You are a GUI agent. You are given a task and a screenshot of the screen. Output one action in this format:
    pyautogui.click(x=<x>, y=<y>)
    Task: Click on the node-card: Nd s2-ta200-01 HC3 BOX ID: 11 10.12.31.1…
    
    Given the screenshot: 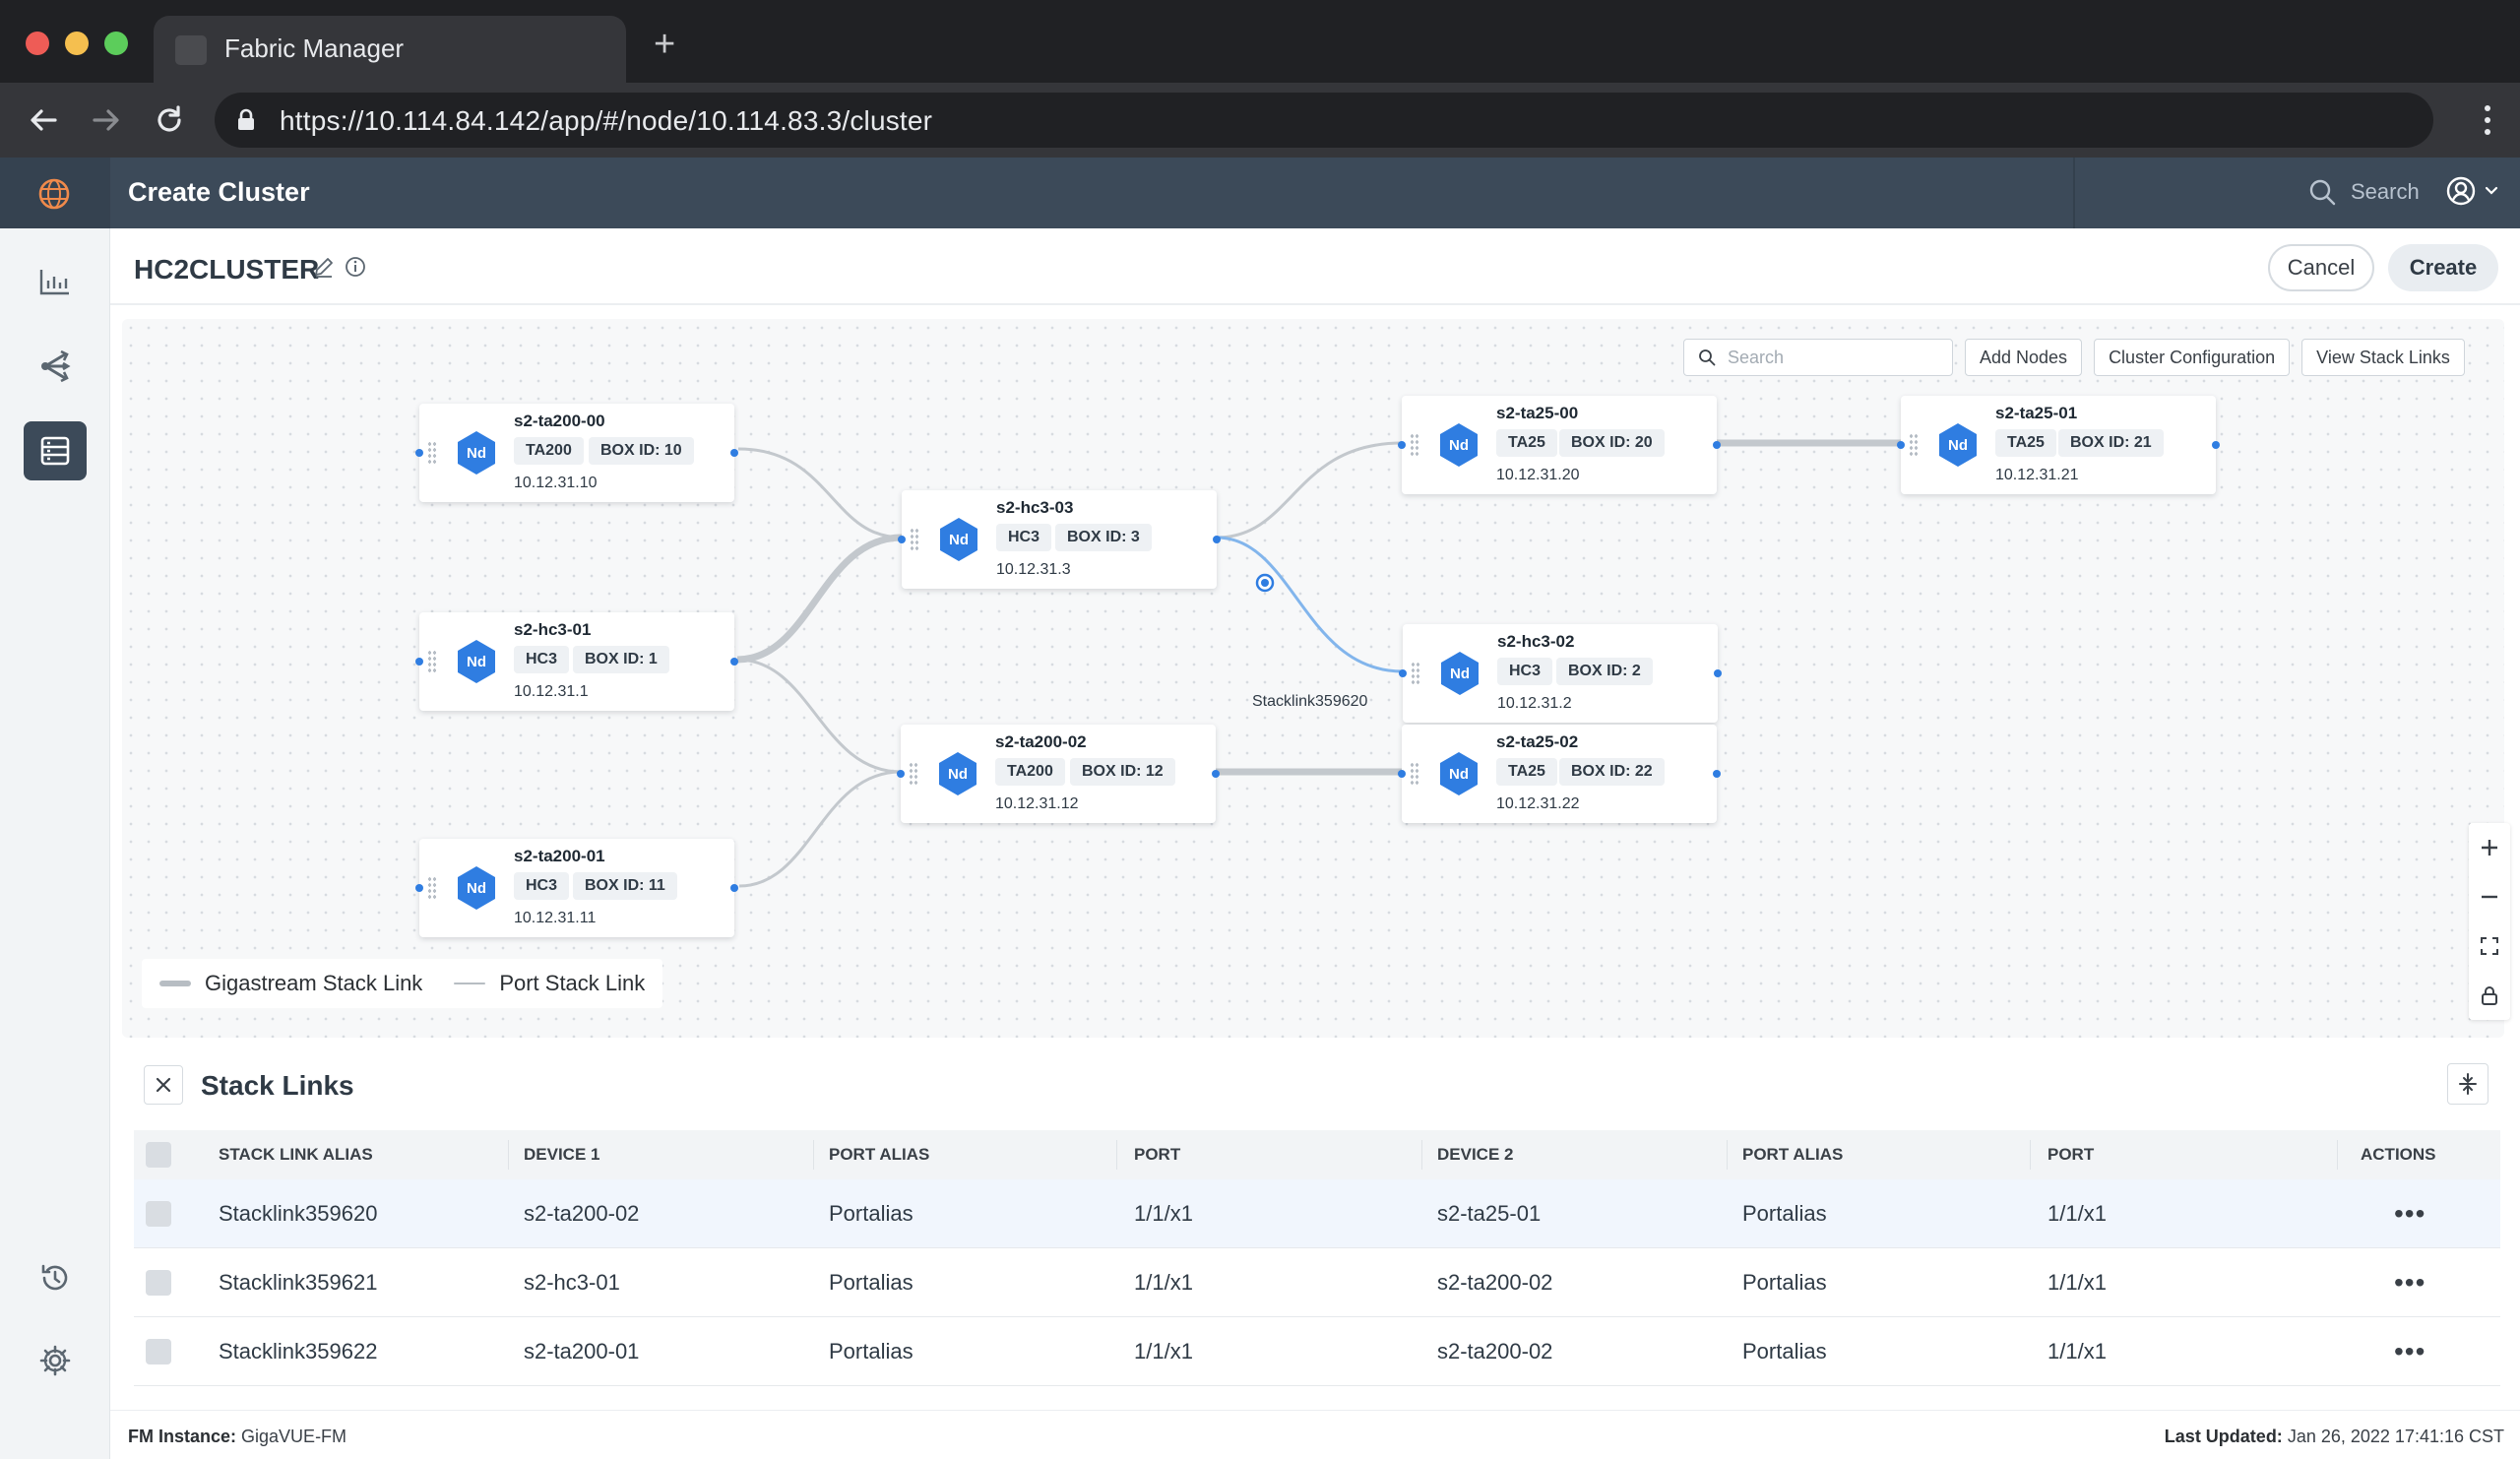 What is the action you would take?
    pyautogui.click(x=576, y=888)
    